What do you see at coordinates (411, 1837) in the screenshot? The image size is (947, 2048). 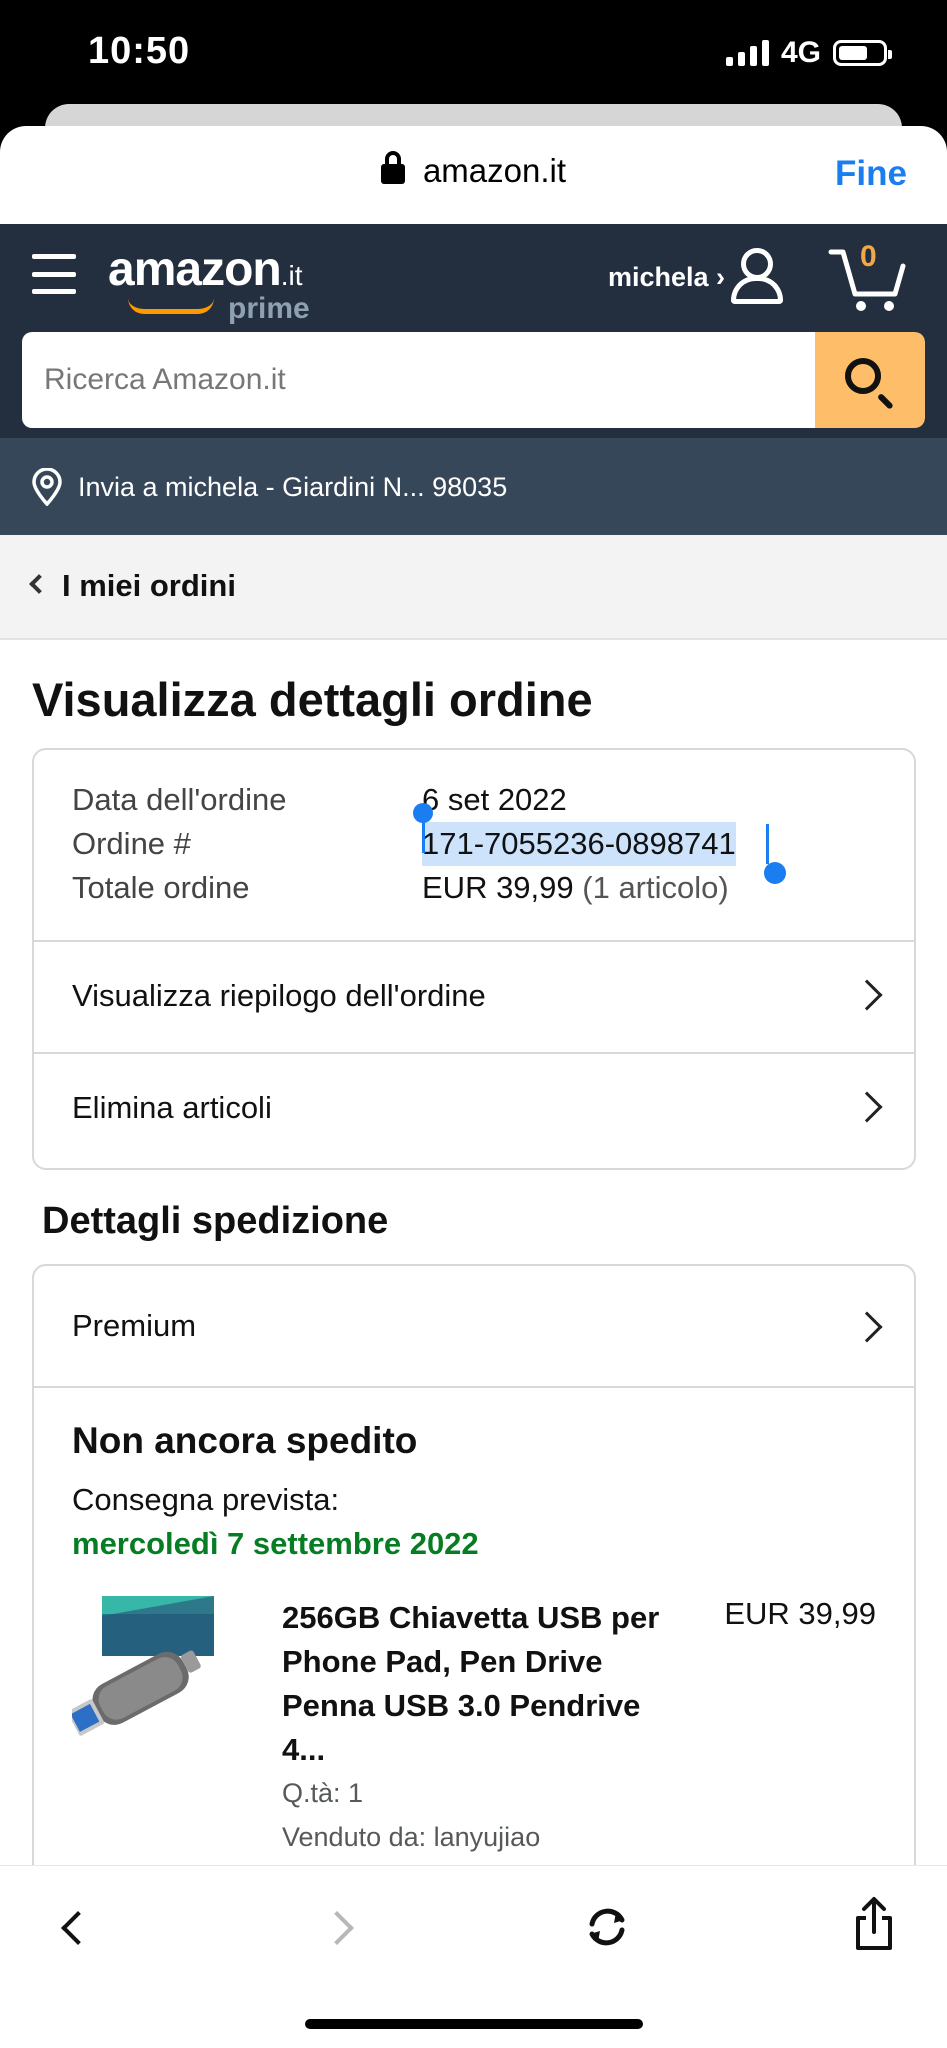 I see `product-seller: Venduto da: lanyujiao` at bounding box center [411, 1837].